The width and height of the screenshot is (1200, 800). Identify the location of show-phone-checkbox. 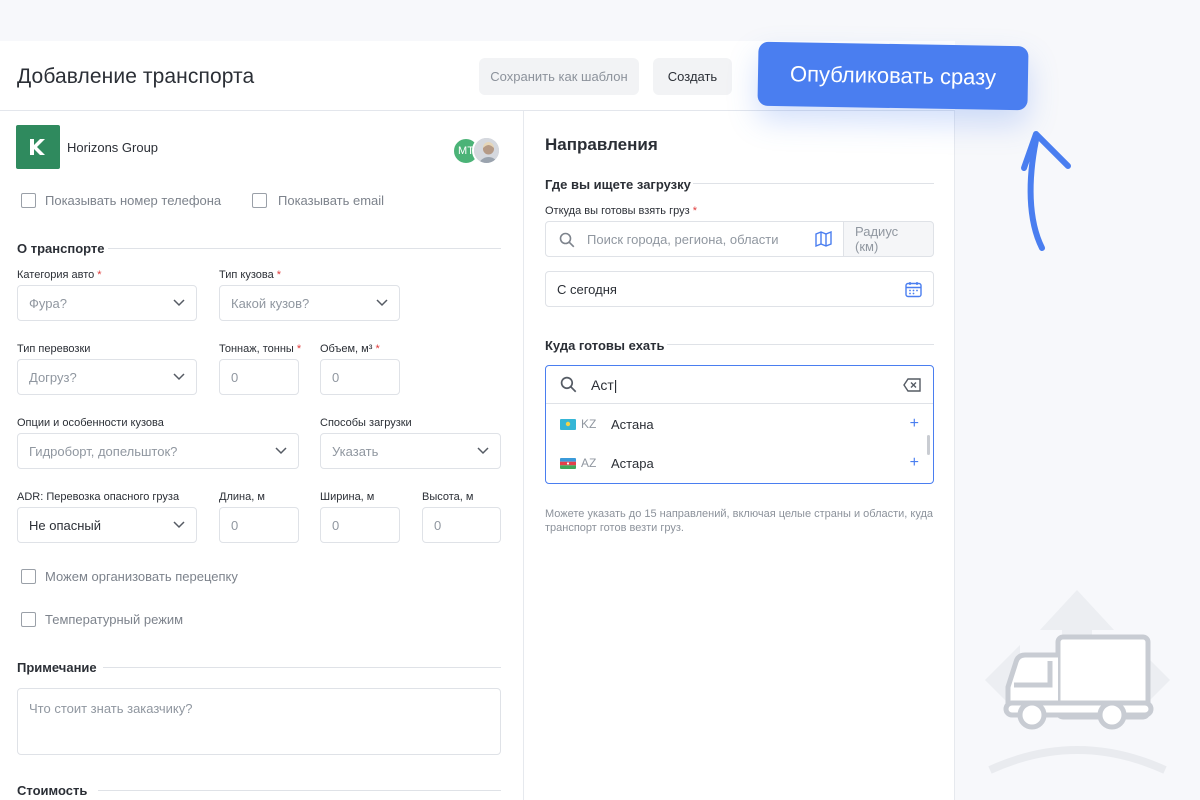
(28, 200).